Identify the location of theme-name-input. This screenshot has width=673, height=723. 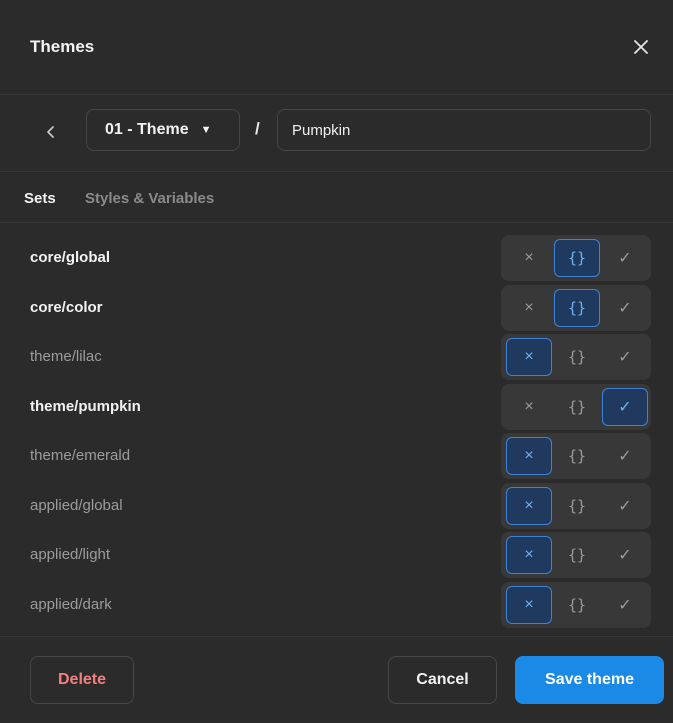
(464, 130).